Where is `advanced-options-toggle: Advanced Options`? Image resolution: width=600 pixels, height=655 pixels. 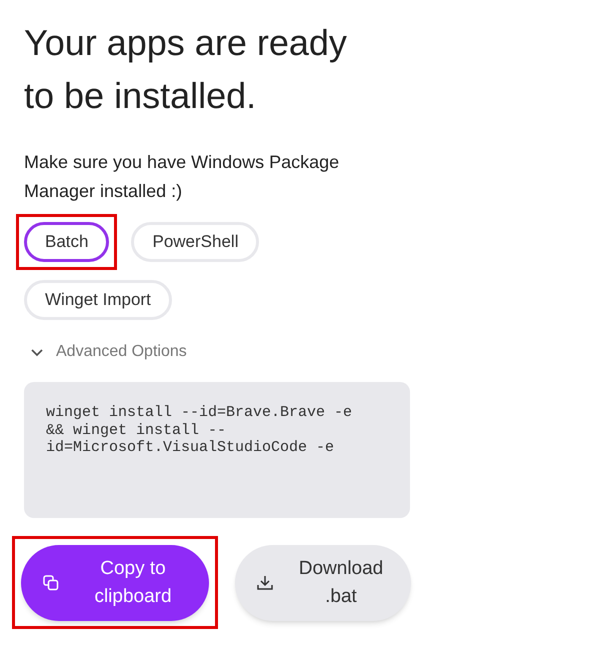 advanced-options-toggle: Advanced Options is located at coordinates (108, 352).